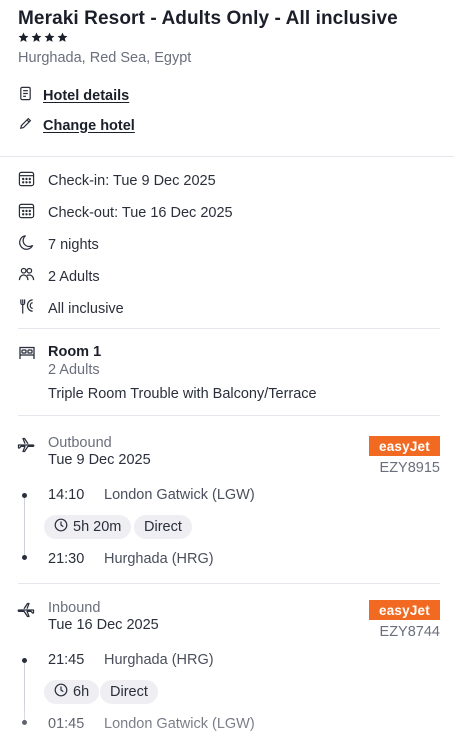 Image resolution: width=454 pixels, height=748 pixels. I want to click on guests-row: 2 Adults, so click(59, 276).